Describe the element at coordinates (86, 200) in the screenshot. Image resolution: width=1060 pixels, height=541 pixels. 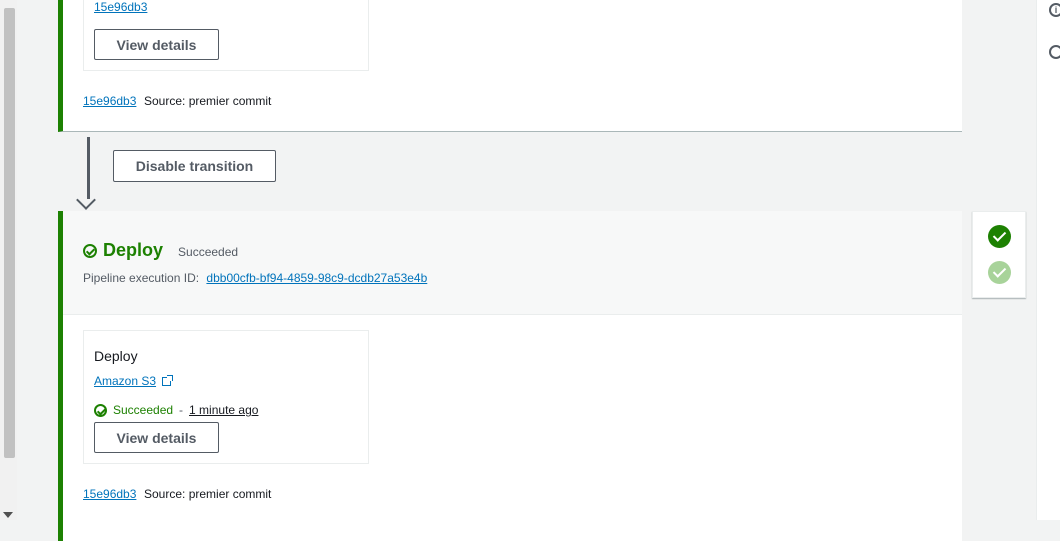
I see `transition-arrow-head` at that location.